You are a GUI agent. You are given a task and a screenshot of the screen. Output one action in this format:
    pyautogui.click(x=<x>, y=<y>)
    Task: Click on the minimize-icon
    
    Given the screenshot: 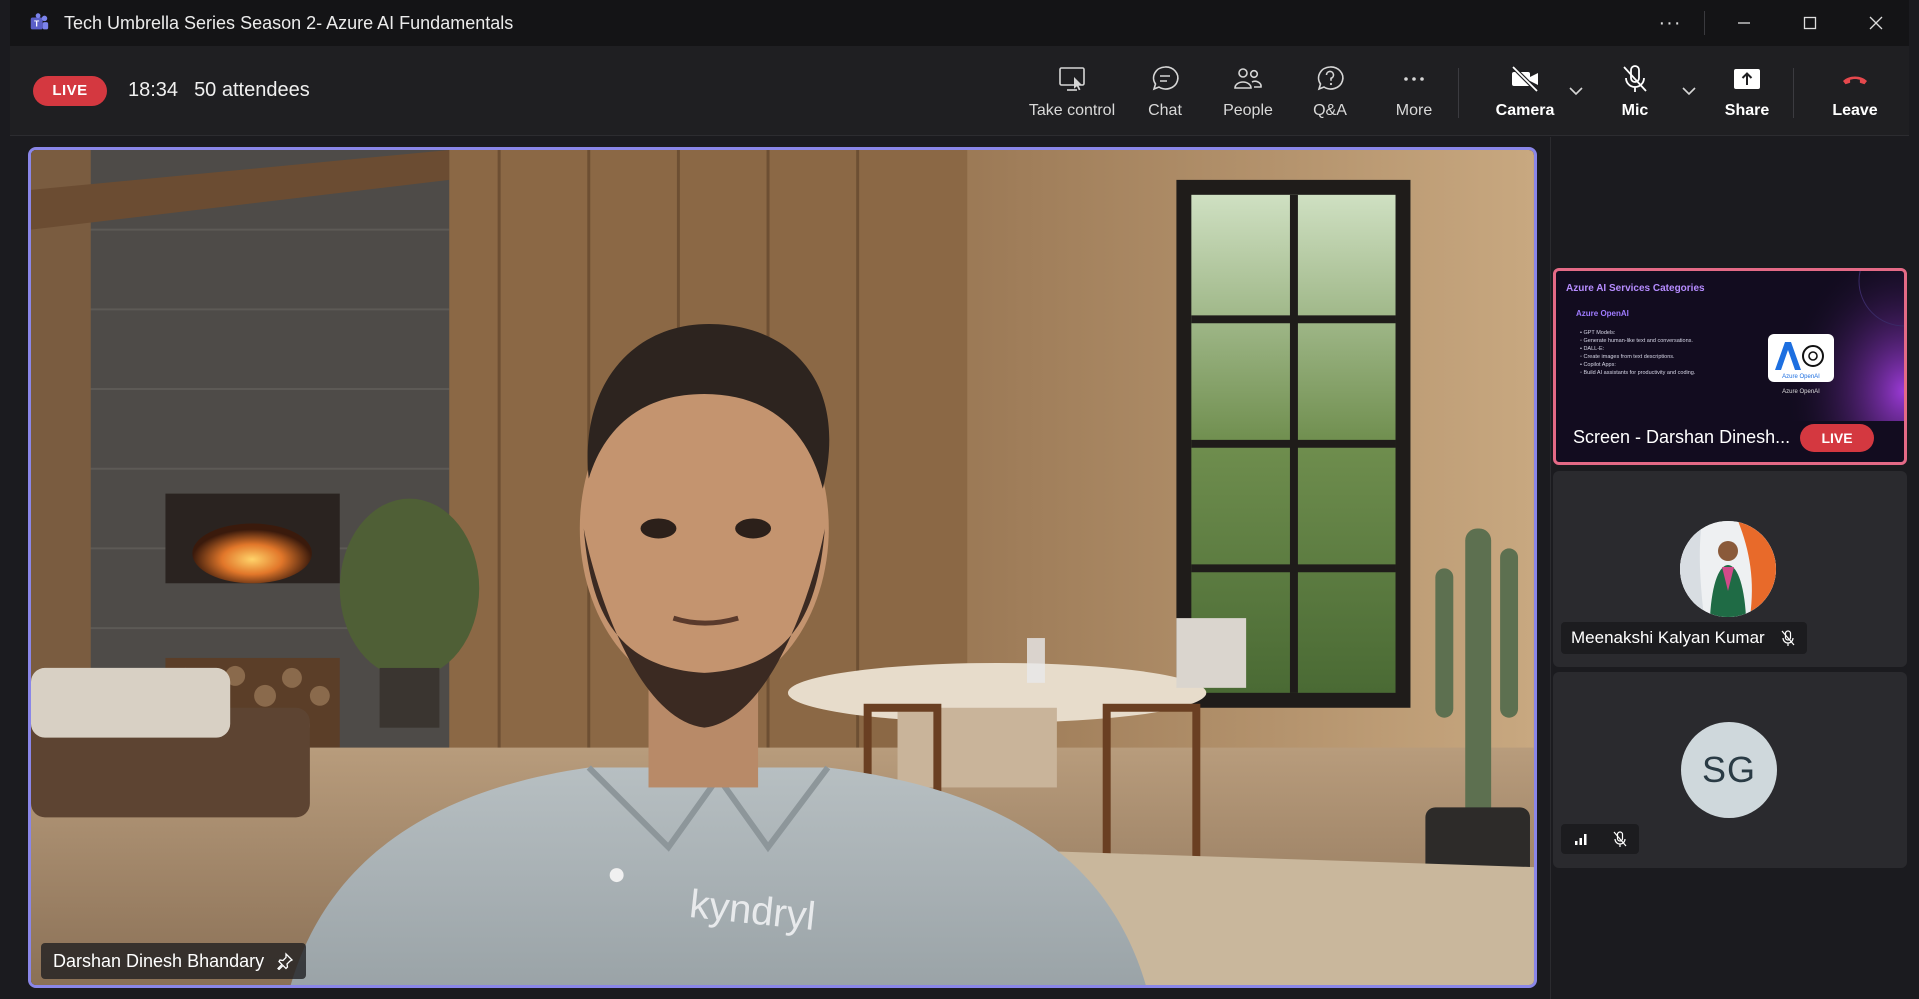 What is the action you would take?
    pyautogui.click(x=1744, y=23)
    